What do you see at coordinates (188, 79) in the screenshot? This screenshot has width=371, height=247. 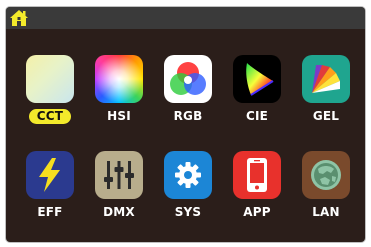 I see `rgb-icon` at bounding box center [188, 79].